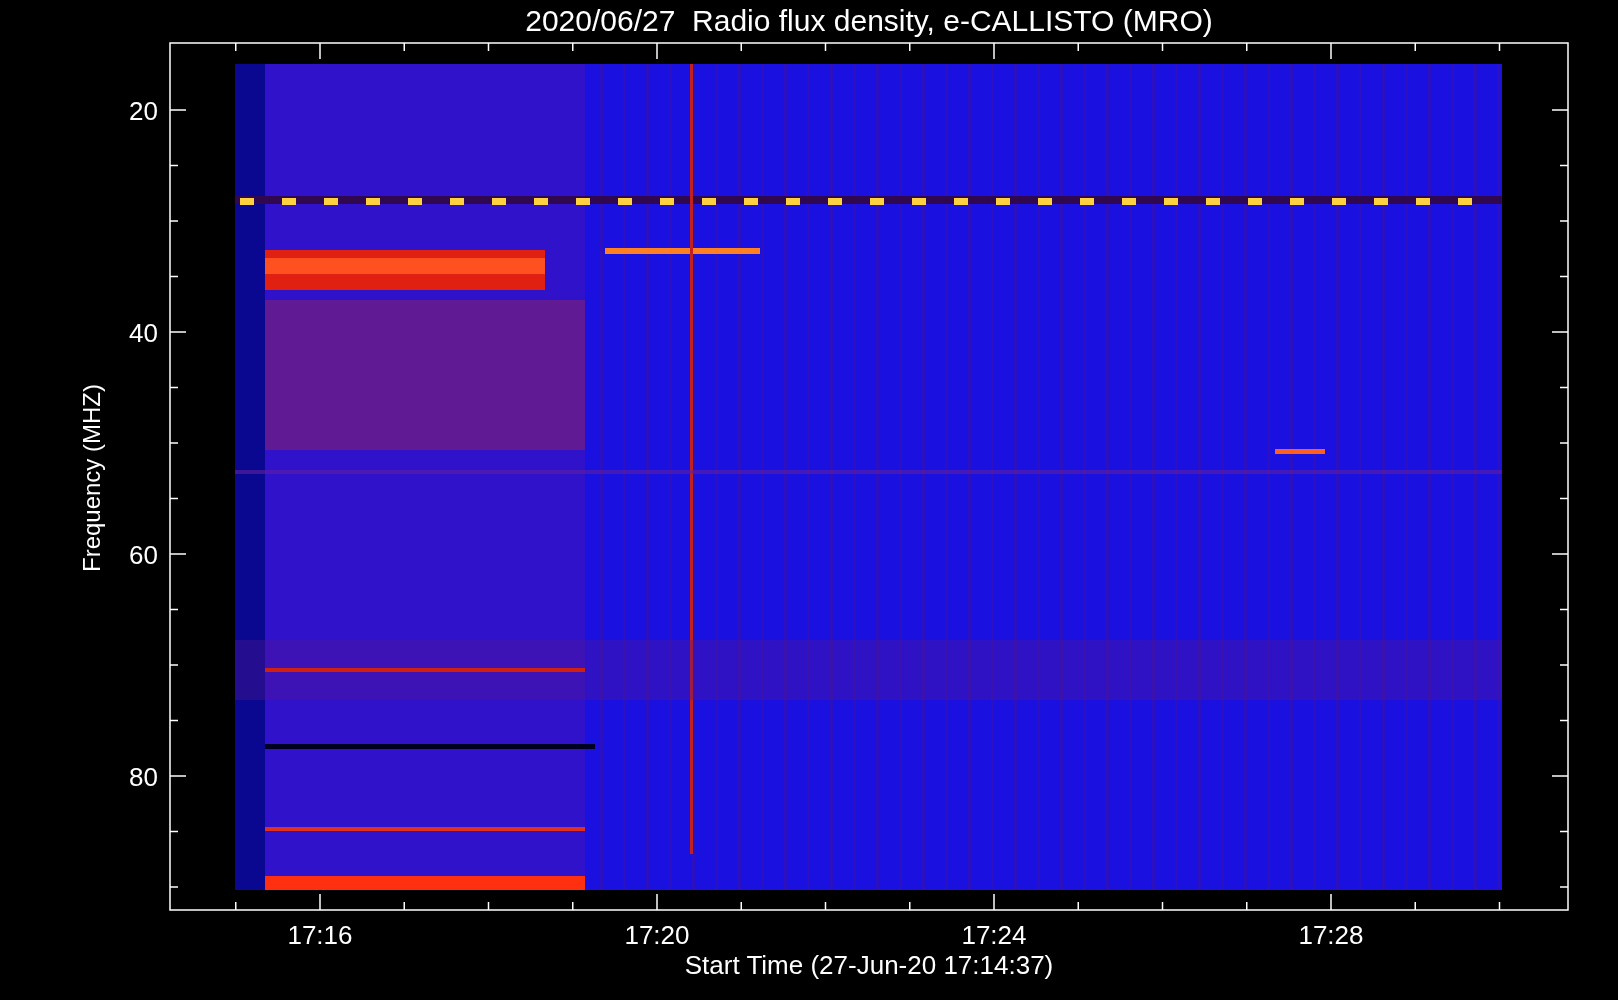 This screenshot has width=1618, height=1000. What do you see at coordinates (869, 965) in the screenshot?
I see `x-axis-label: Start Time (27-Jun-20 17:14:37)` at bounding box center [869, 965].